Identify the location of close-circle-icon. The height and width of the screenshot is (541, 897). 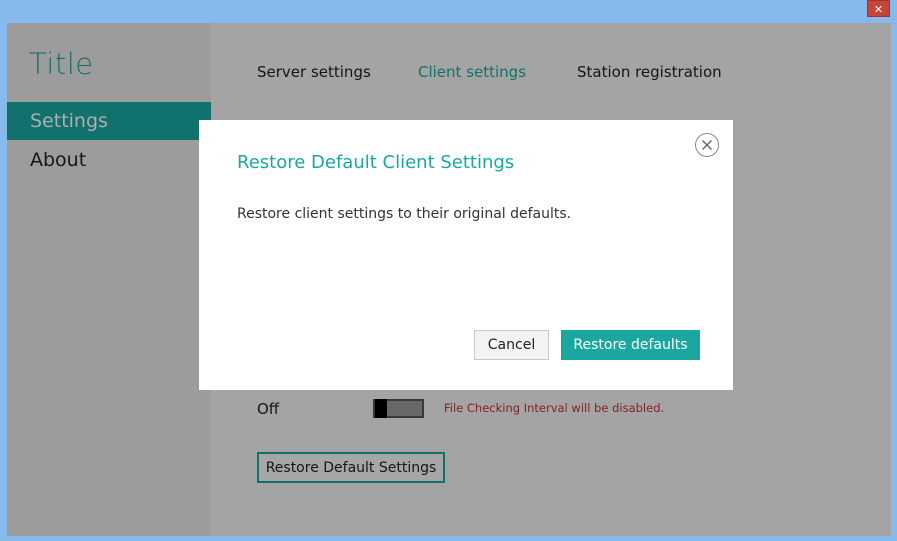
(707, 145).